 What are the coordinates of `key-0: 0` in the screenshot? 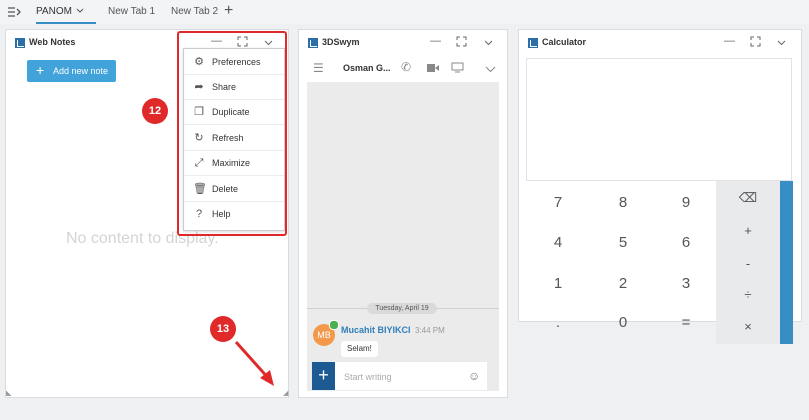 It's located at (623, 322).